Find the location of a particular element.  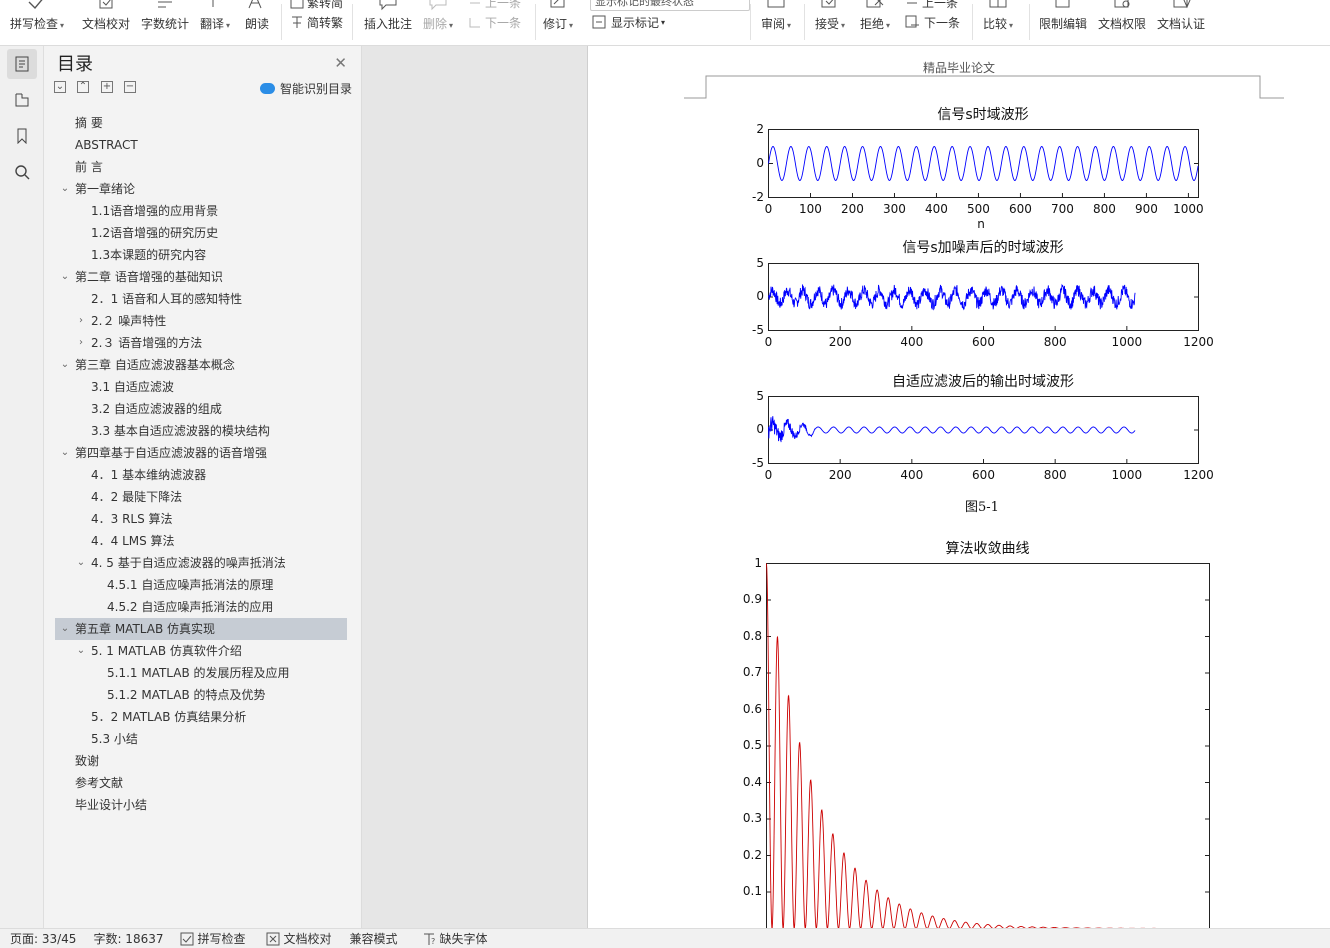

toc-item: 3.2 自适应滤波器的组成 is located at coordinates (203, 409).